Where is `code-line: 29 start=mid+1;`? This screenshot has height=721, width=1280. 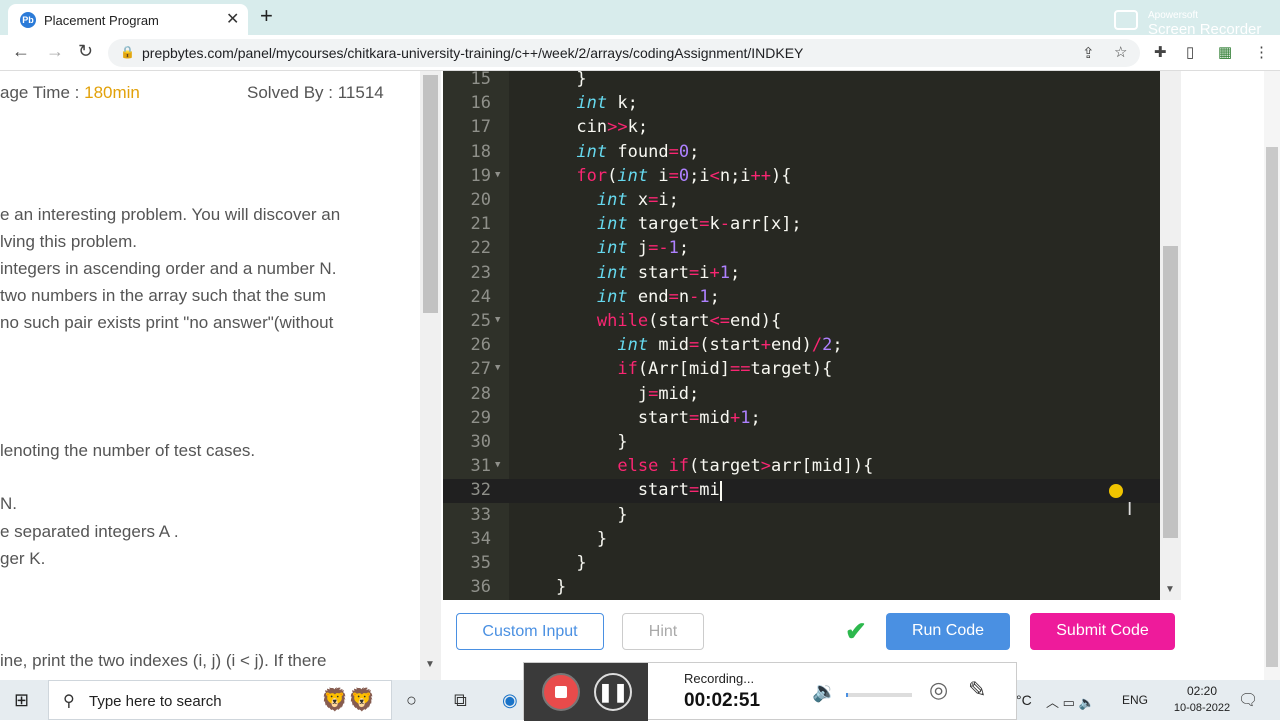
code-line: 29 start=mid+1; is located at coordinates (801, 419).